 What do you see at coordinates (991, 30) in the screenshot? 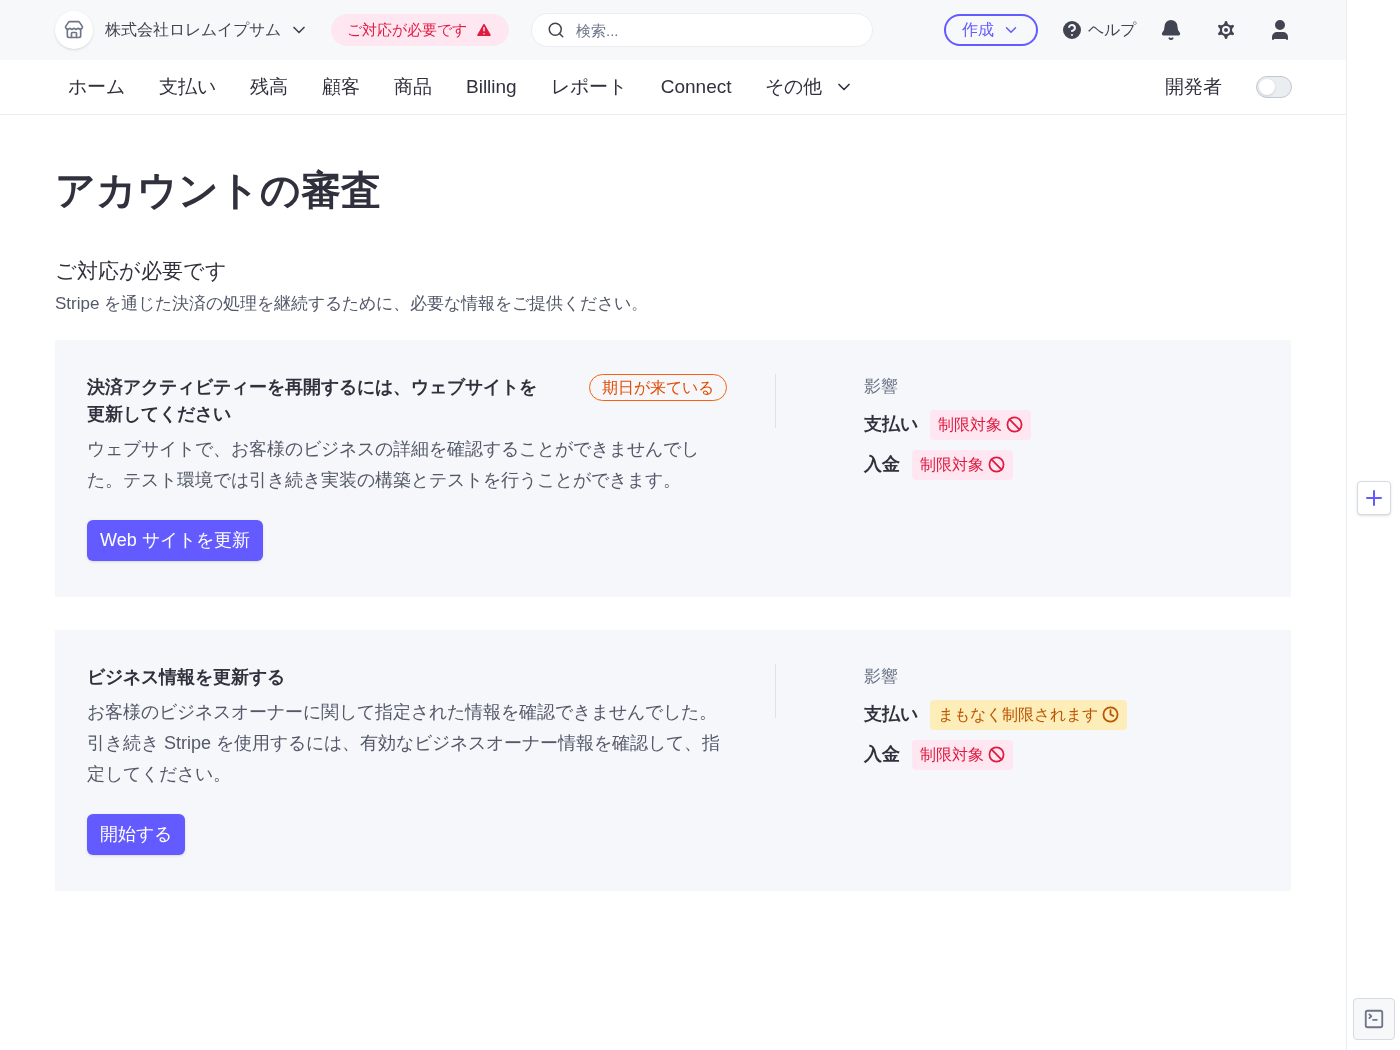
I see `create-button: 作成` at bounding box center [991, 30].